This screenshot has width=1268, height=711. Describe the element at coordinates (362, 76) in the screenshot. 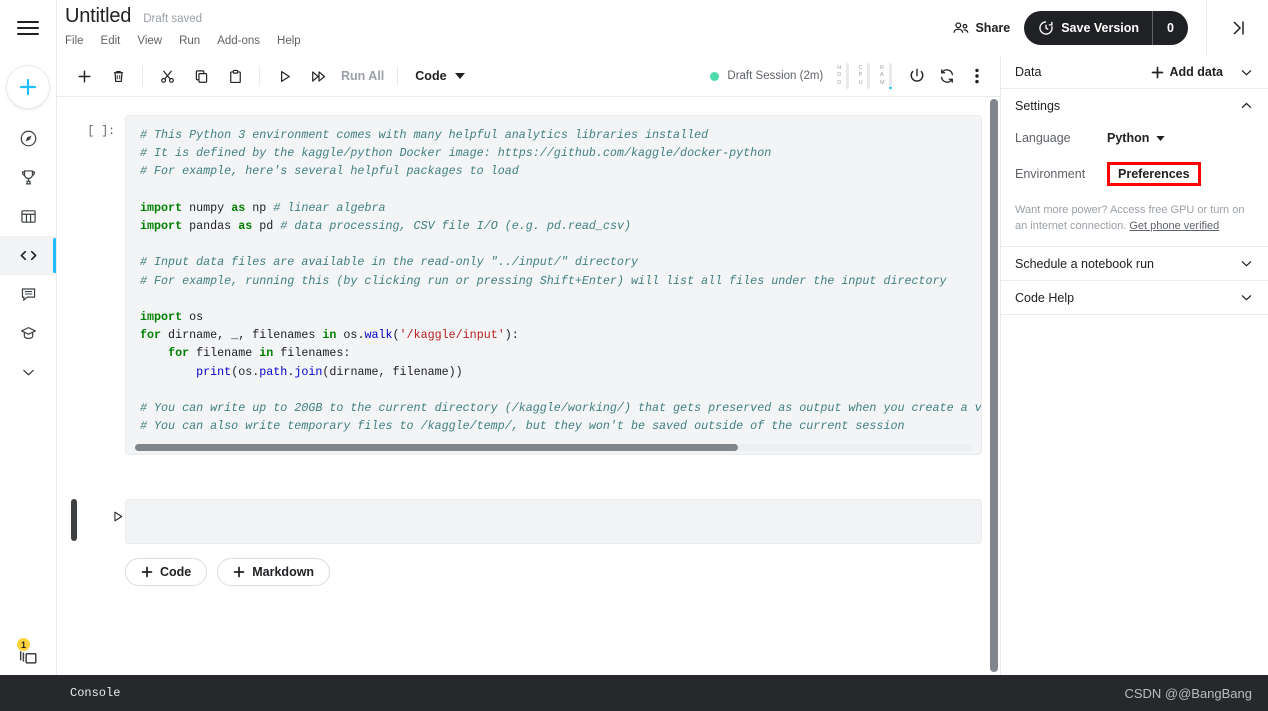

I see `run-all-label: Run All` at that location.